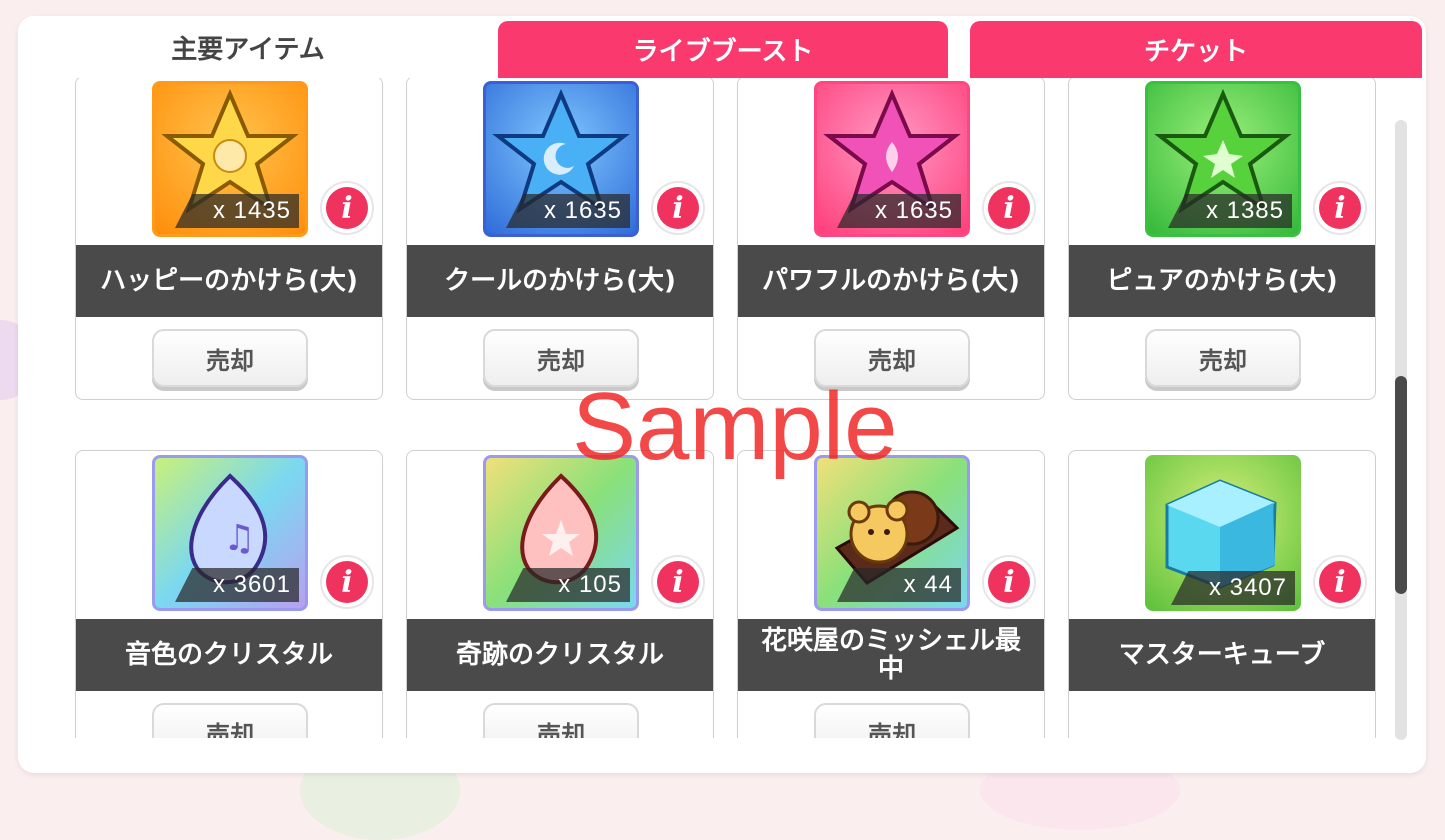  I want to click on item-card: x 44 i 花咲屋のミッシェル最中 売却, so click(891, 594).